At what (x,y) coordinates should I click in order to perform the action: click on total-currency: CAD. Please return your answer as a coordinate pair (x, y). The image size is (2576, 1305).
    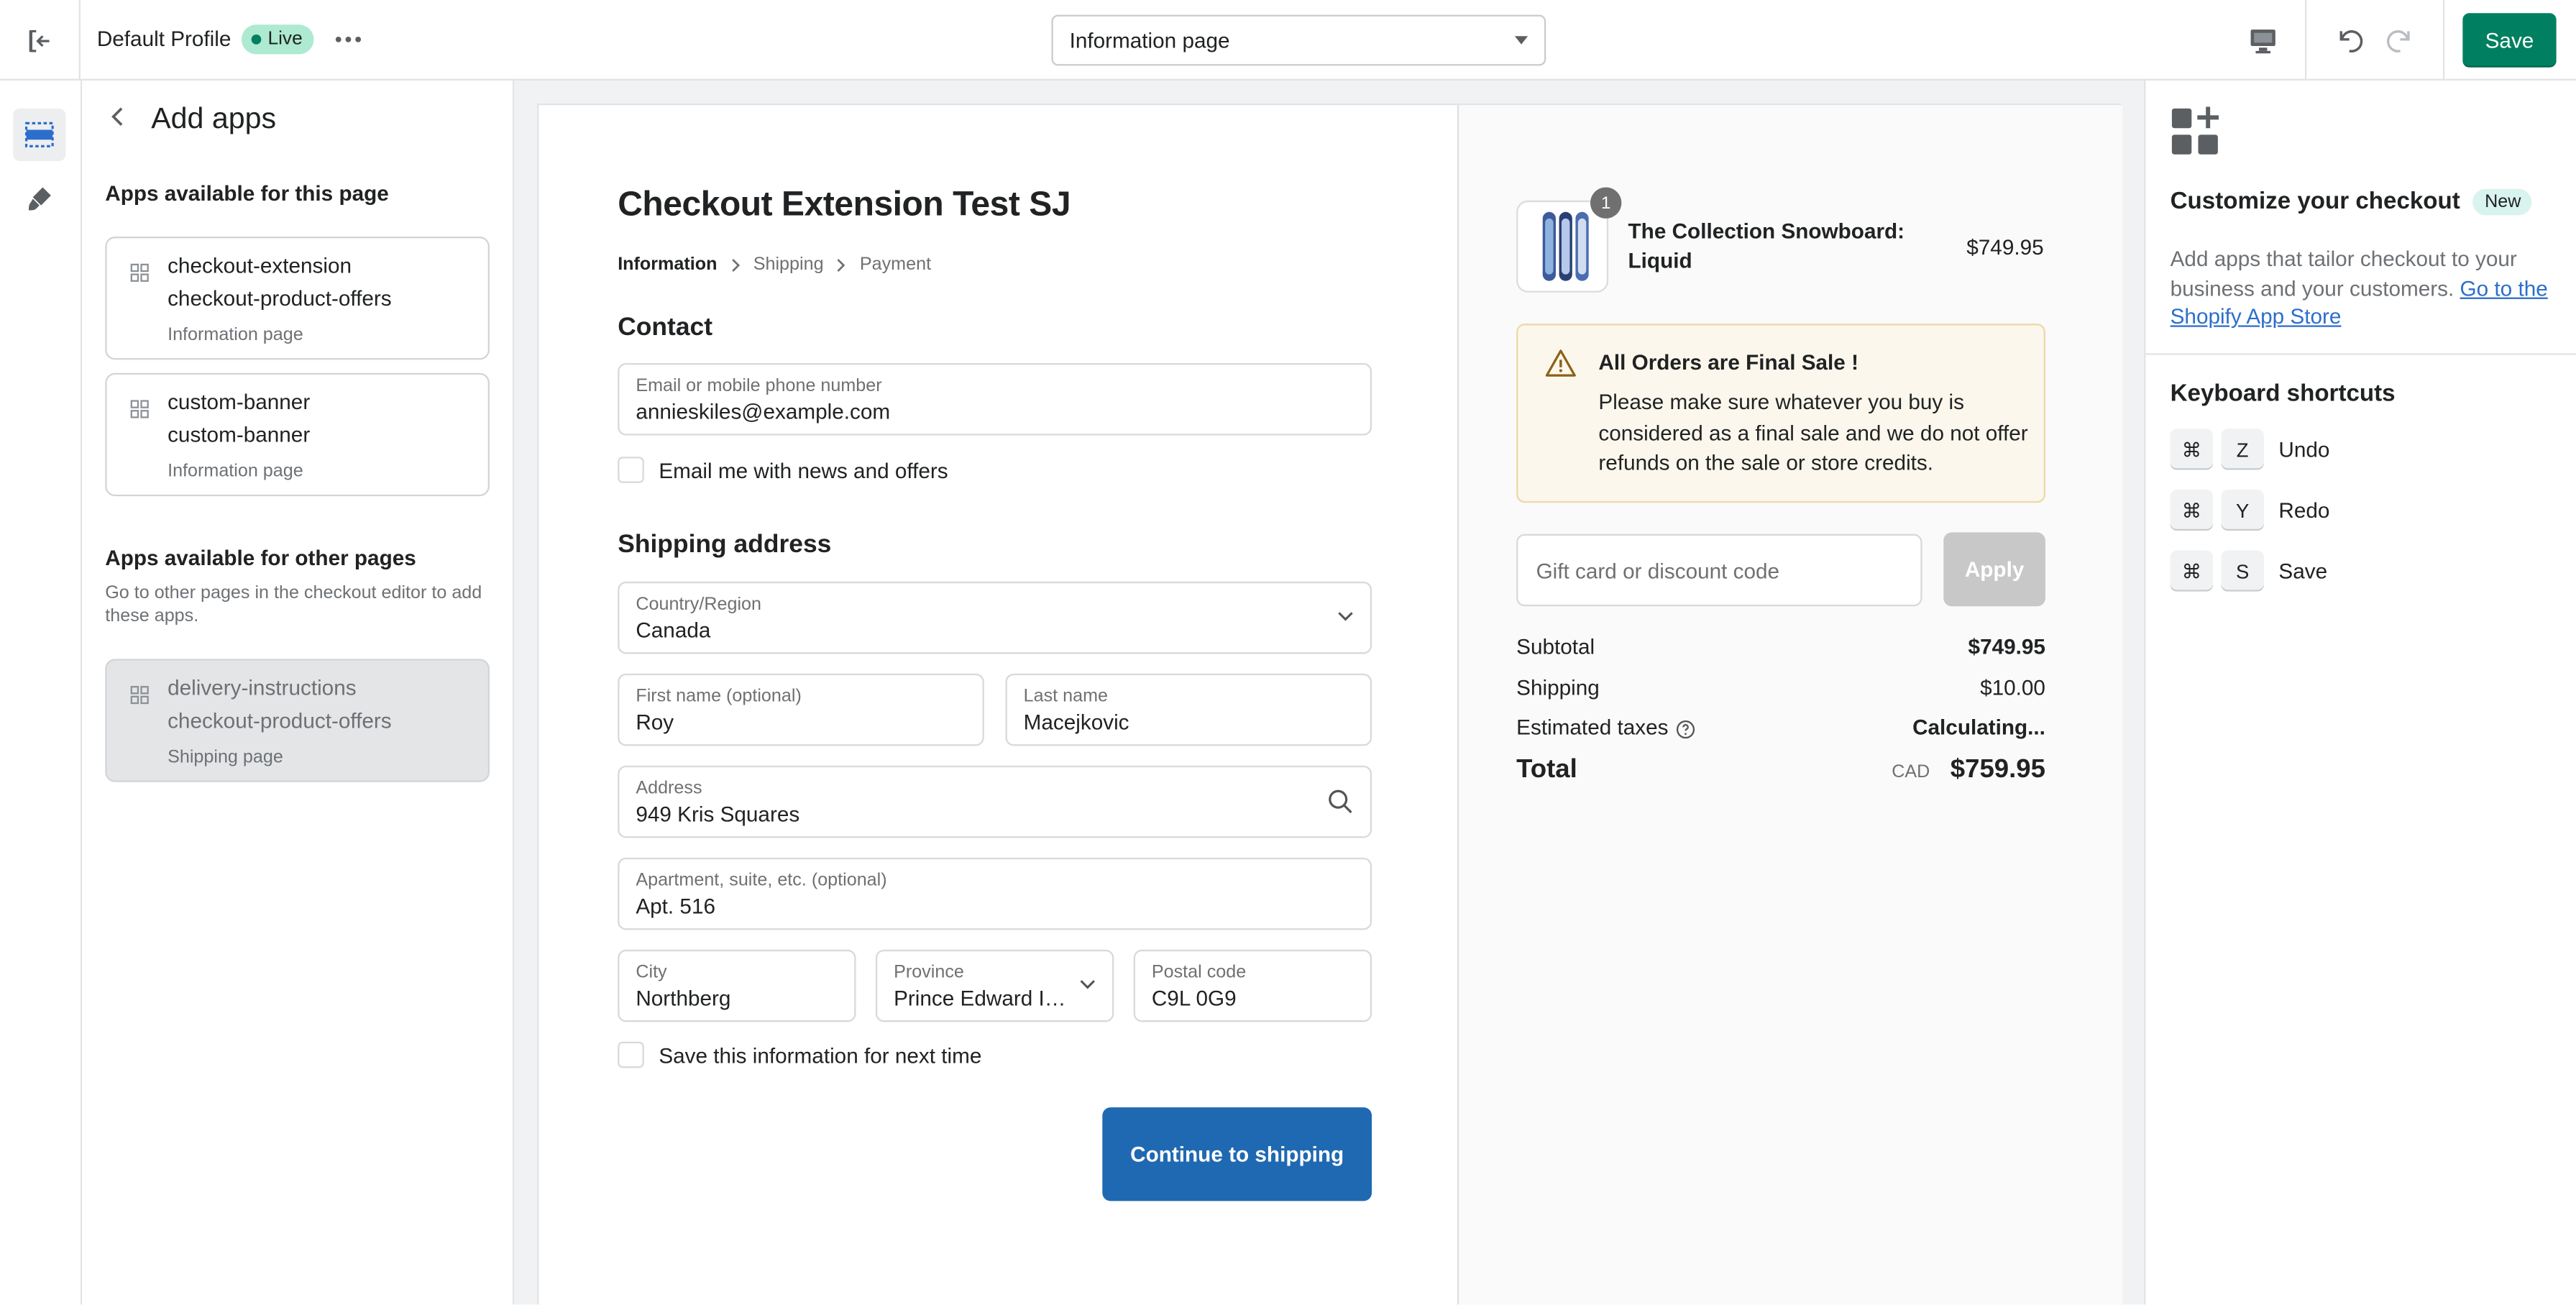
    Looking at the image, I should click on (1911, 772).